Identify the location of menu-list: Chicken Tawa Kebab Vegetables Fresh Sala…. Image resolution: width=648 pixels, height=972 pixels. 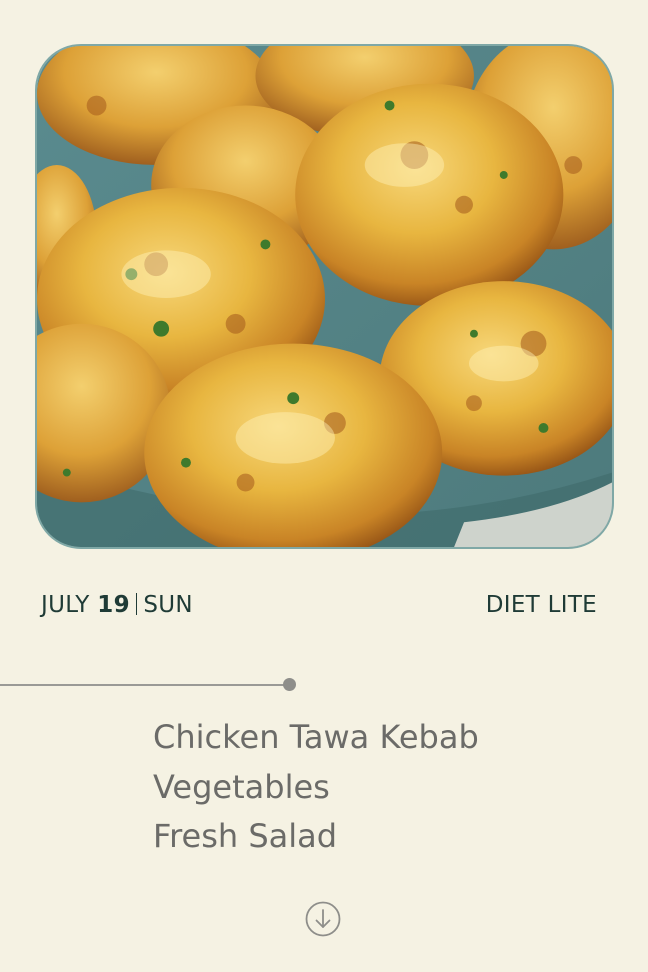
(316, 787).